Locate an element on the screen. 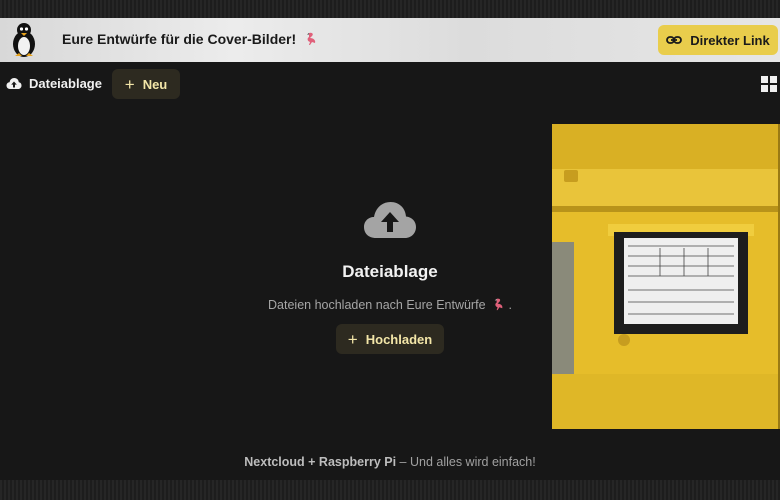 The image size is (780, 500). link-icon is located at coordinates (674, 40).